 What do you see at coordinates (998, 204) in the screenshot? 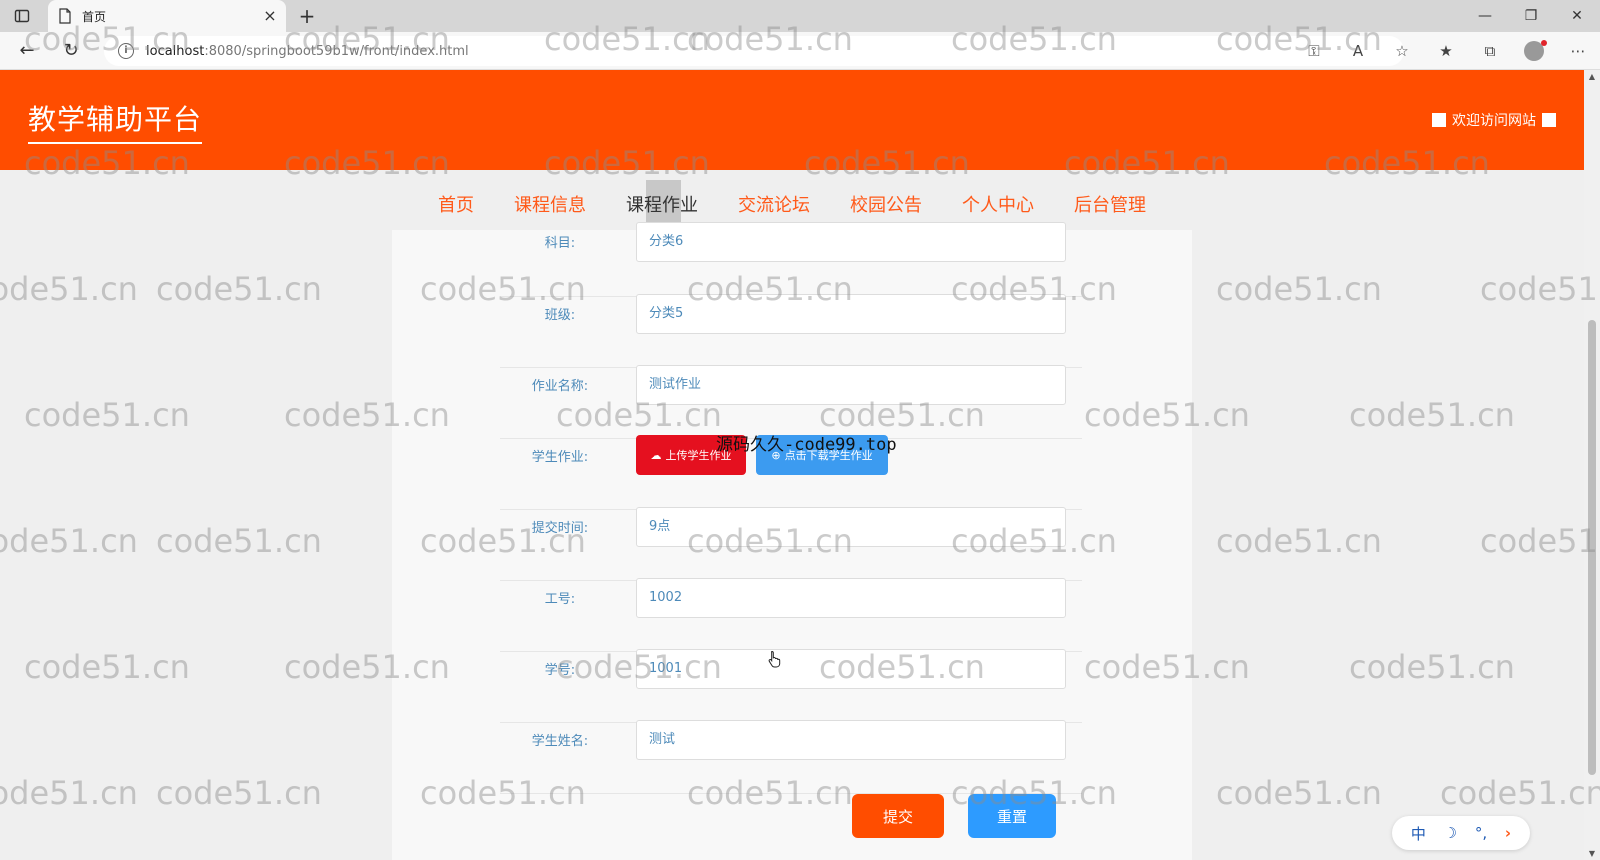
I see `nav-personal-center: 个人中心` at bounding box center [998, 204].